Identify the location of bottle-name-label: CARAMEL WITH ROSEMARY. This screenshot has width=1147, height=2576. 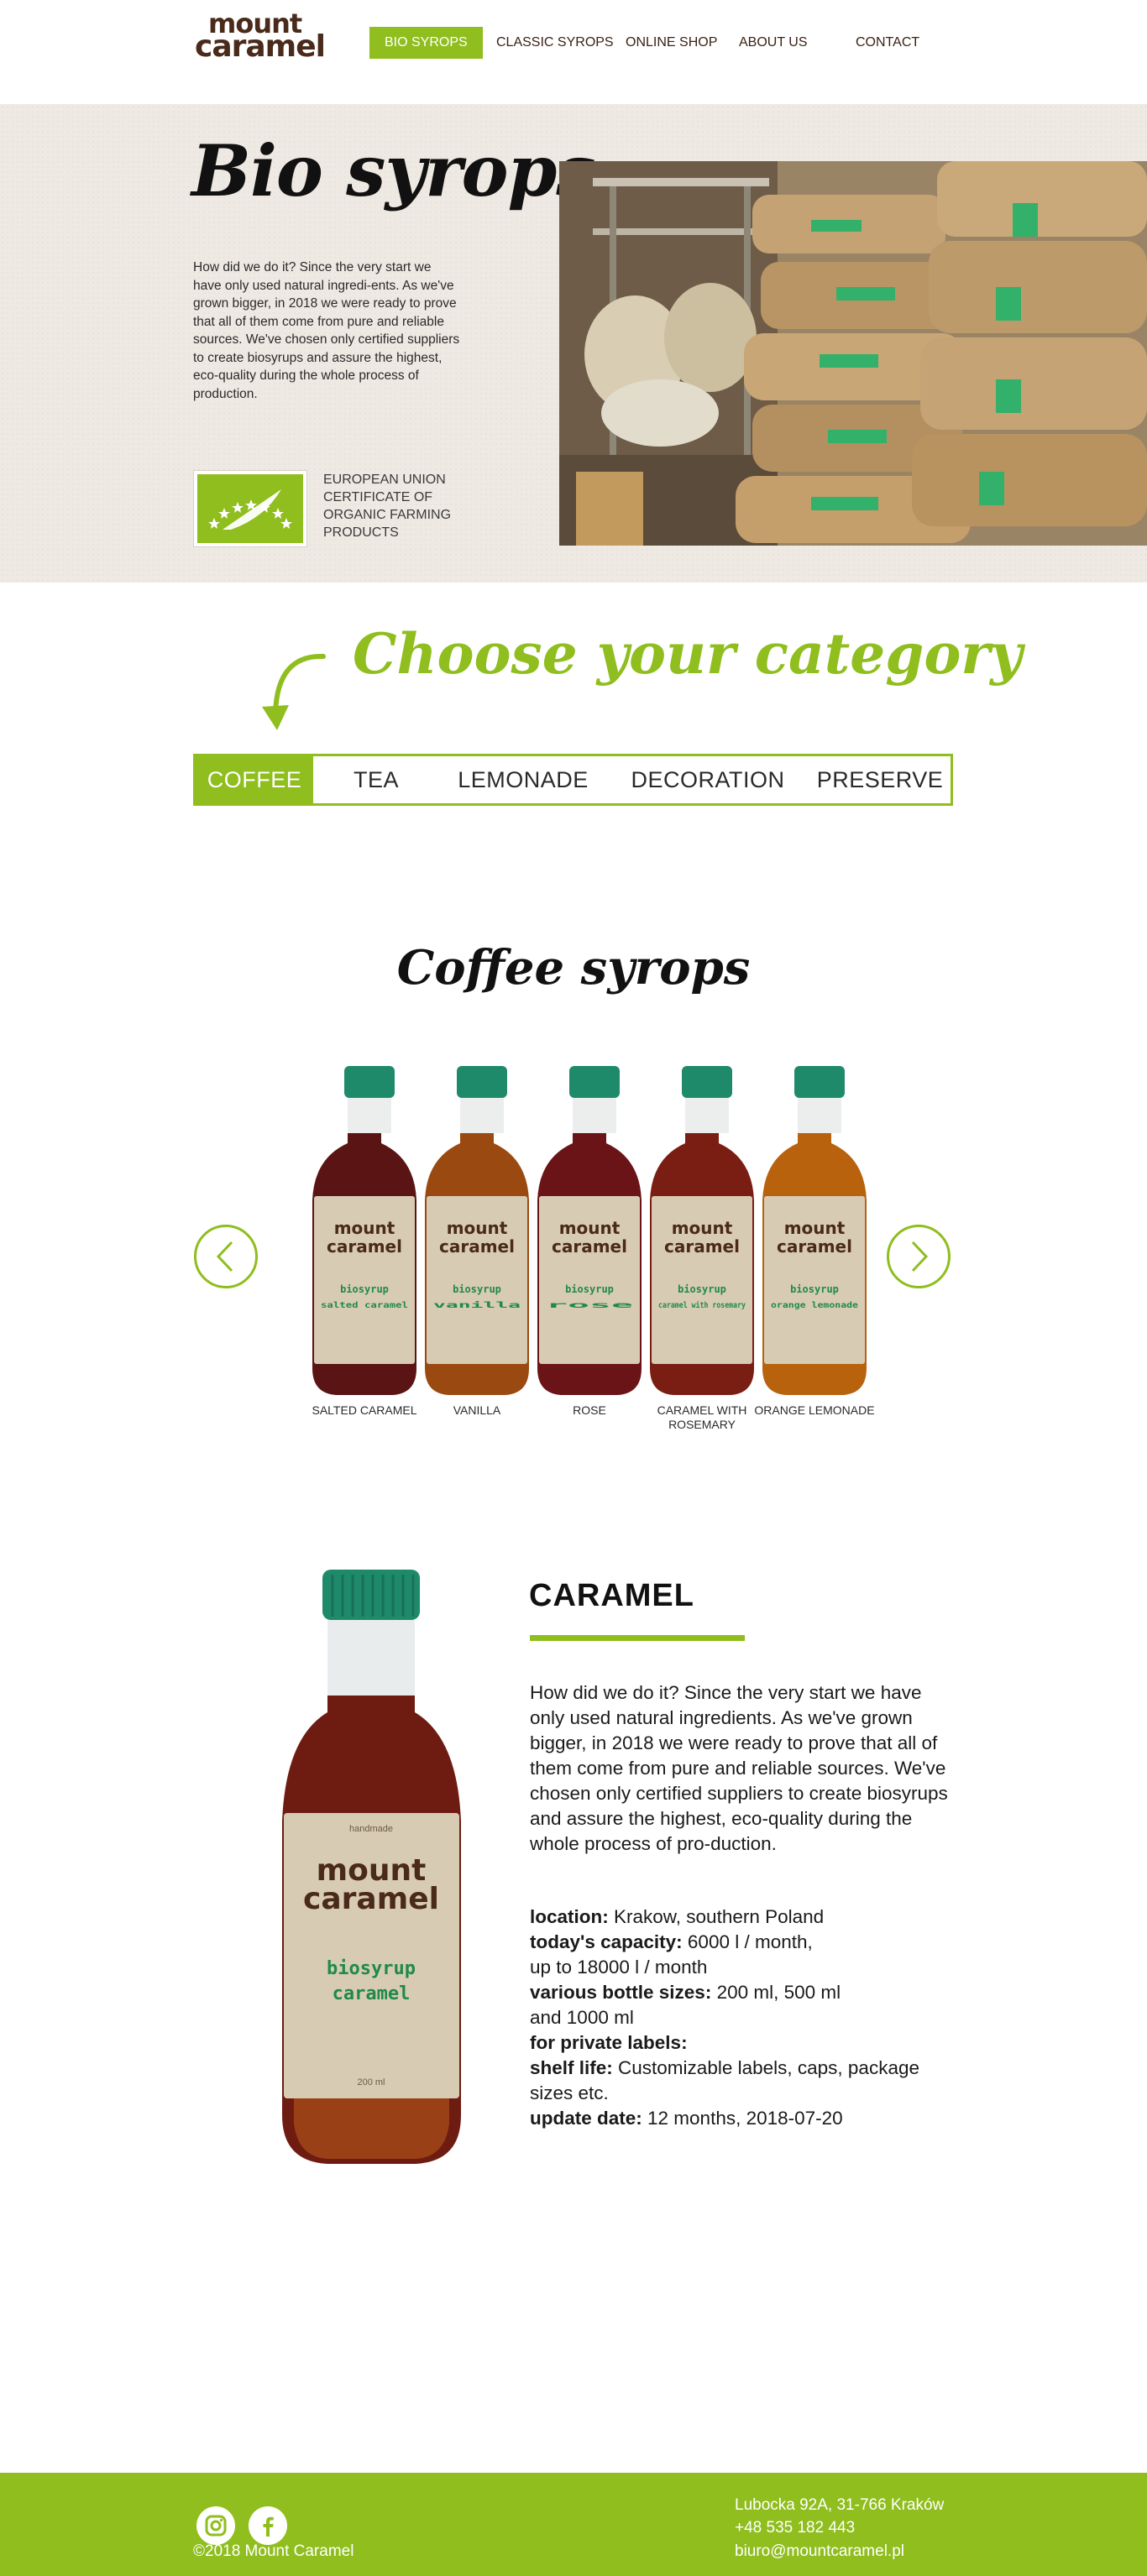
(702, 1417).